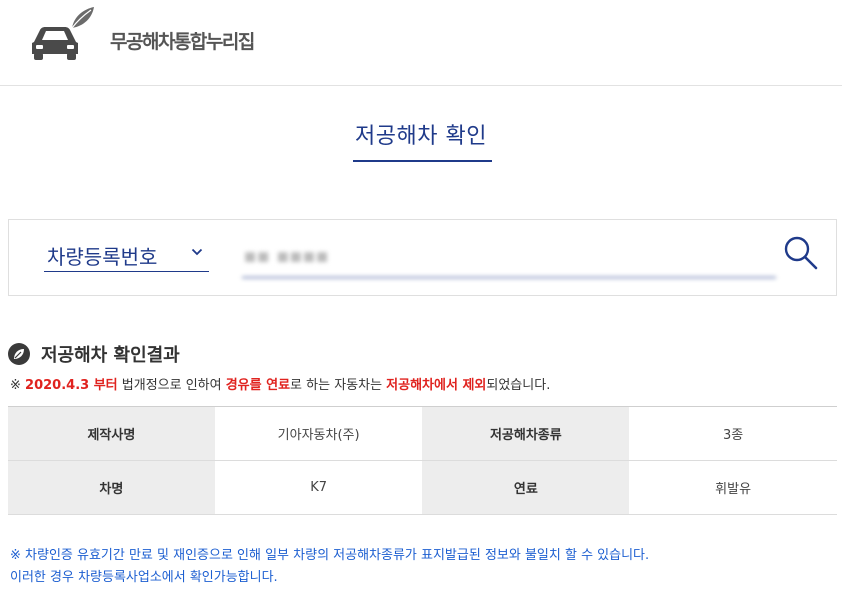  I want to click on car-name-label: 차명, so click(111, 487).